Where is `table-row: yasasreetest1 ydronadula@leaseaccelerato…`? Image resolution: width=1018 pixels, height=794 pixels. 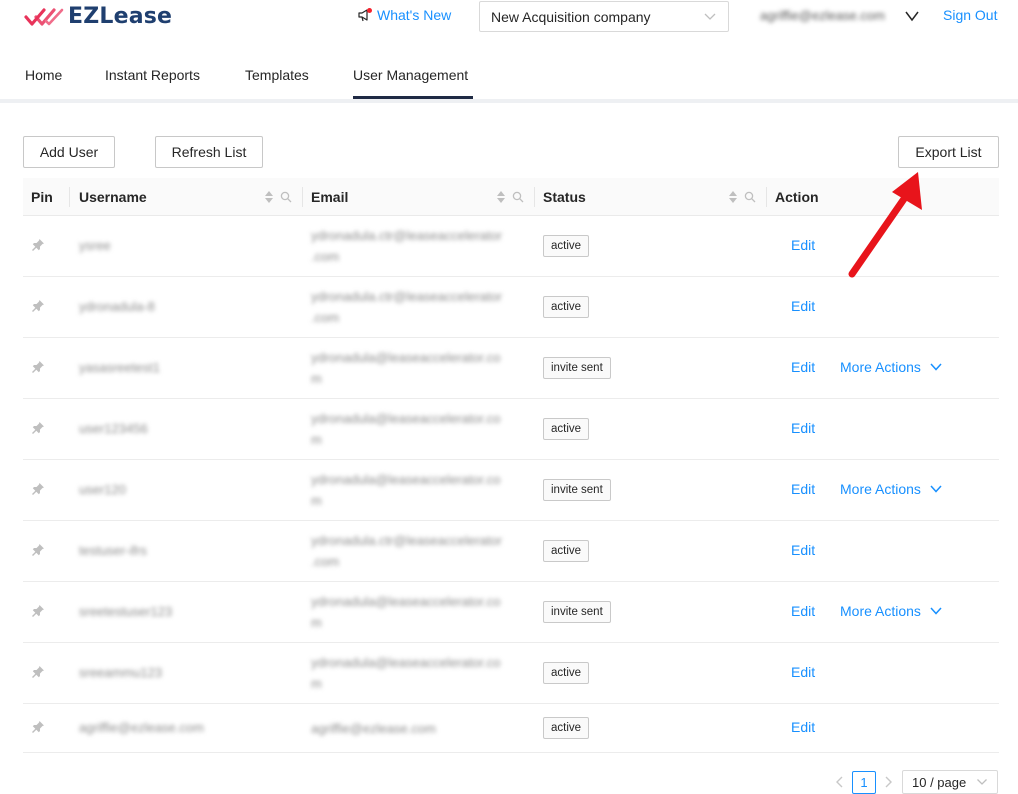
table-row: yasasreetest1 ydronadula@leaseaccelerato… is located at coordinates (511, 368).